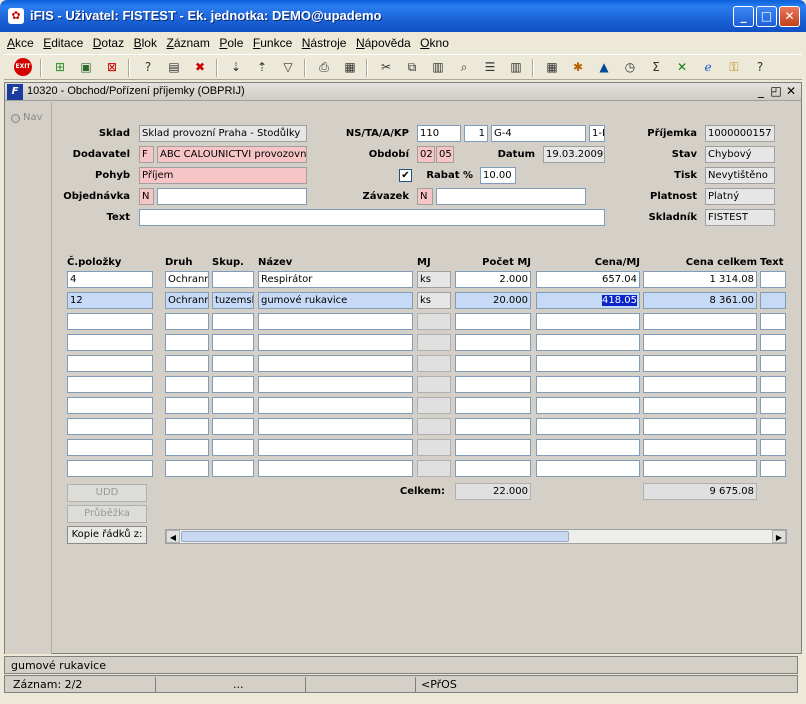  Describe the element at coordinates (110, 300) in the screenshot. I see `cell-cpol: 12` at that location.